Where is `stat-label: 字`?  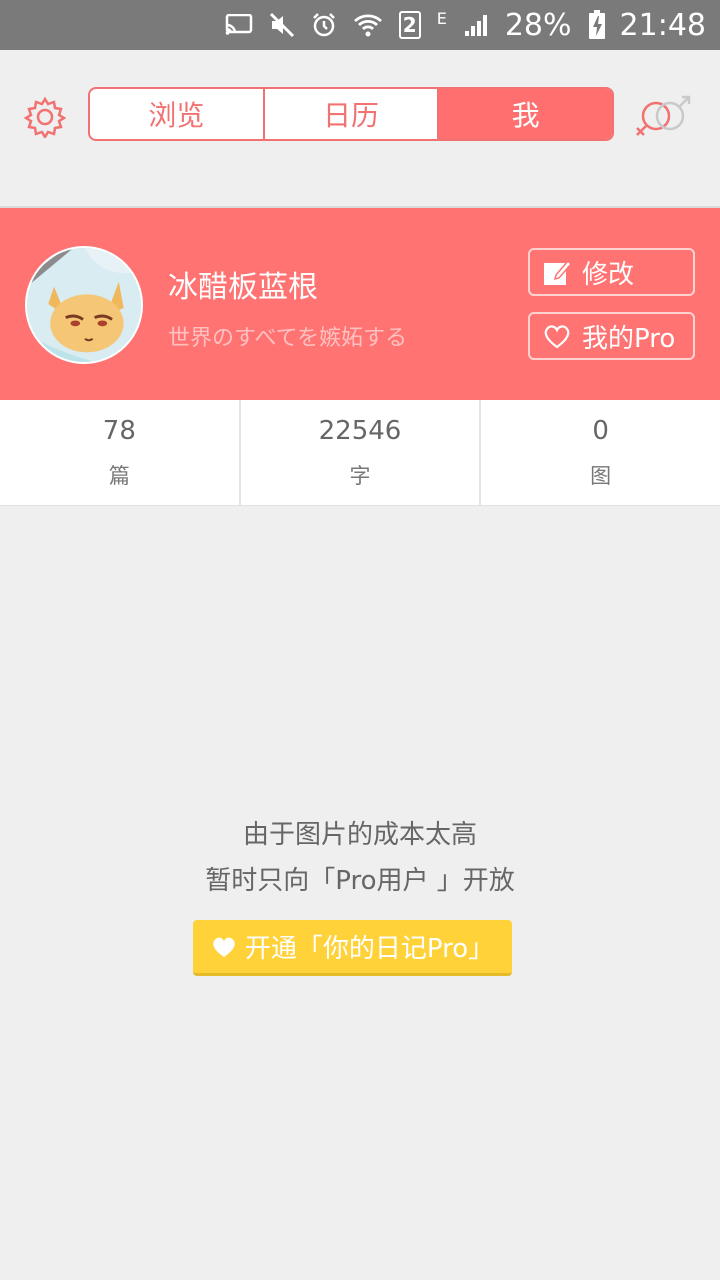 stat-label: 字 is located at coordinates (360, 475).